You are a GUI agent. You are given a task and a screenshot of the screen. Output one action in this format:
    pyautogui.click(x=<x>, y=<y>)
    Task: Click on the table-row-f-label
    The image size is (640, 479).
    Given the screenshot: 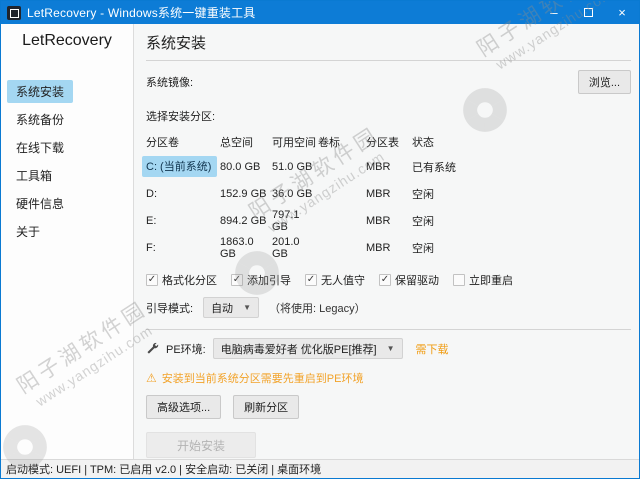 What is the action you would take?
    pyautogui.click(x=342, y=247)
    